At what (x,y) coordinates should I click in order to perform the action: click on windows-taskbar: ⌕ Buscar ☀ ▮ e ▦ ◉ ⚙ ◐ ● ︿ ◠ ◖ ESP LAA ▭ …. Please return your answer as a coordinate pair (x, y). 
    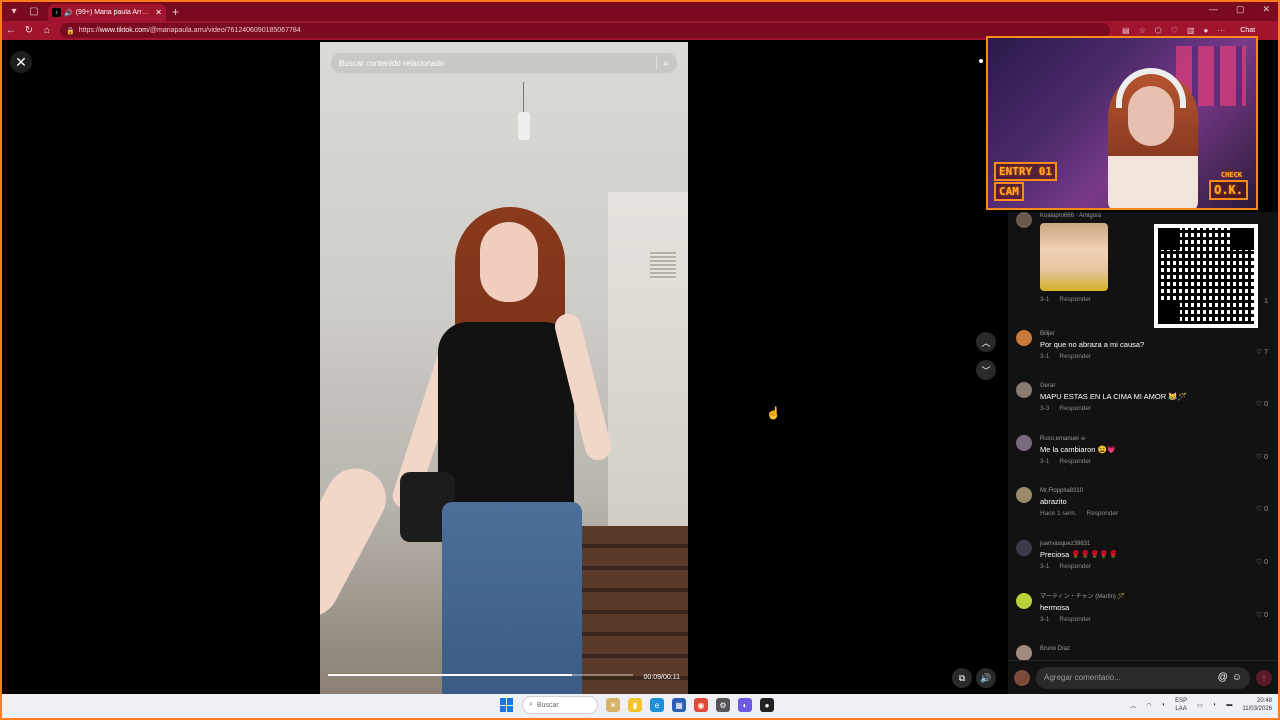
    Looking at the image, I should click on (640, 706).